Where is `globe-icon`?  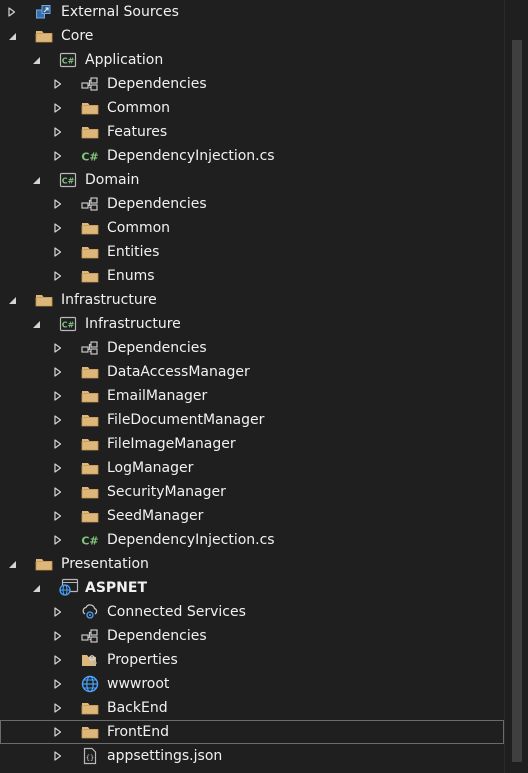
globe-icon is located at coordinates (90, 684).